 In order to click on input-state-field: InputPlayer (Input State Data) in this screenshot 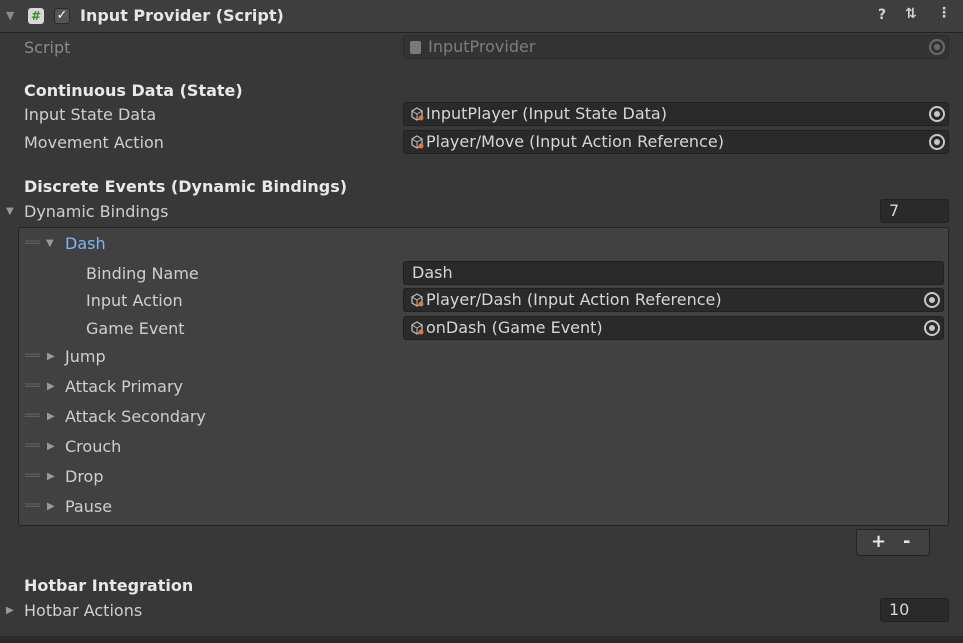, I will do `click(676, 114)`.